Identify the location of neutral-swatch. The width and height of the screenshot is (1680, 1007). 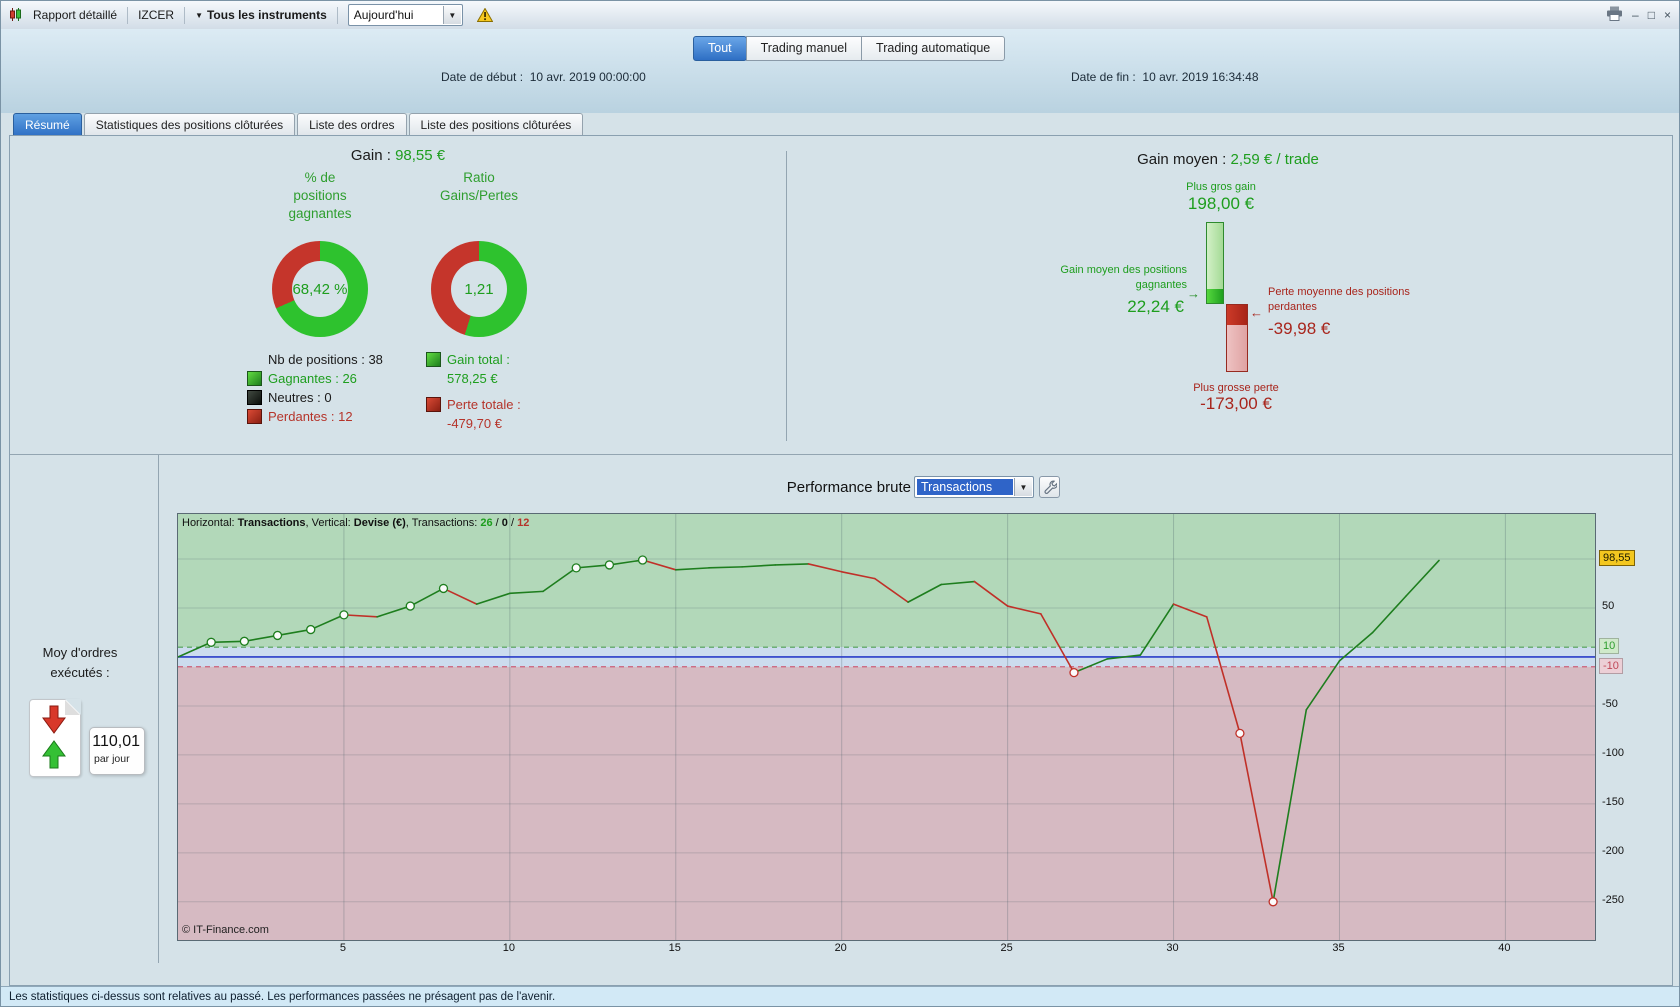
(254, 397).